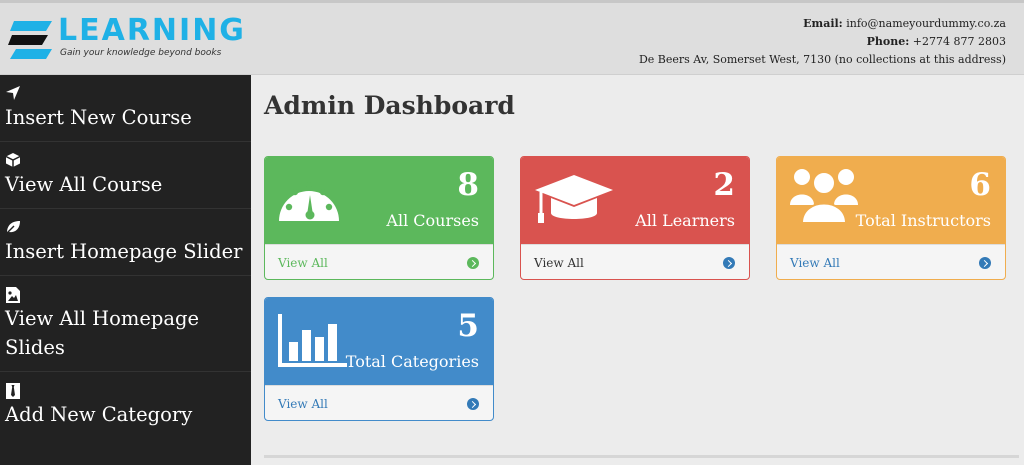 The image size is (1024, 465). I want to click on users-group-icon, so click(824, 196).